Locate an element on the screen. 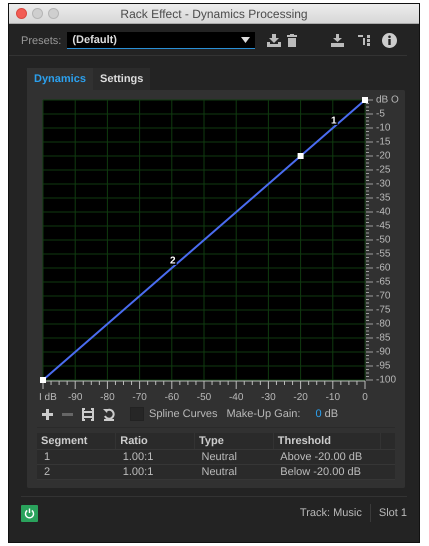  presets-label: Presets: is located at coordinates (41, 40).